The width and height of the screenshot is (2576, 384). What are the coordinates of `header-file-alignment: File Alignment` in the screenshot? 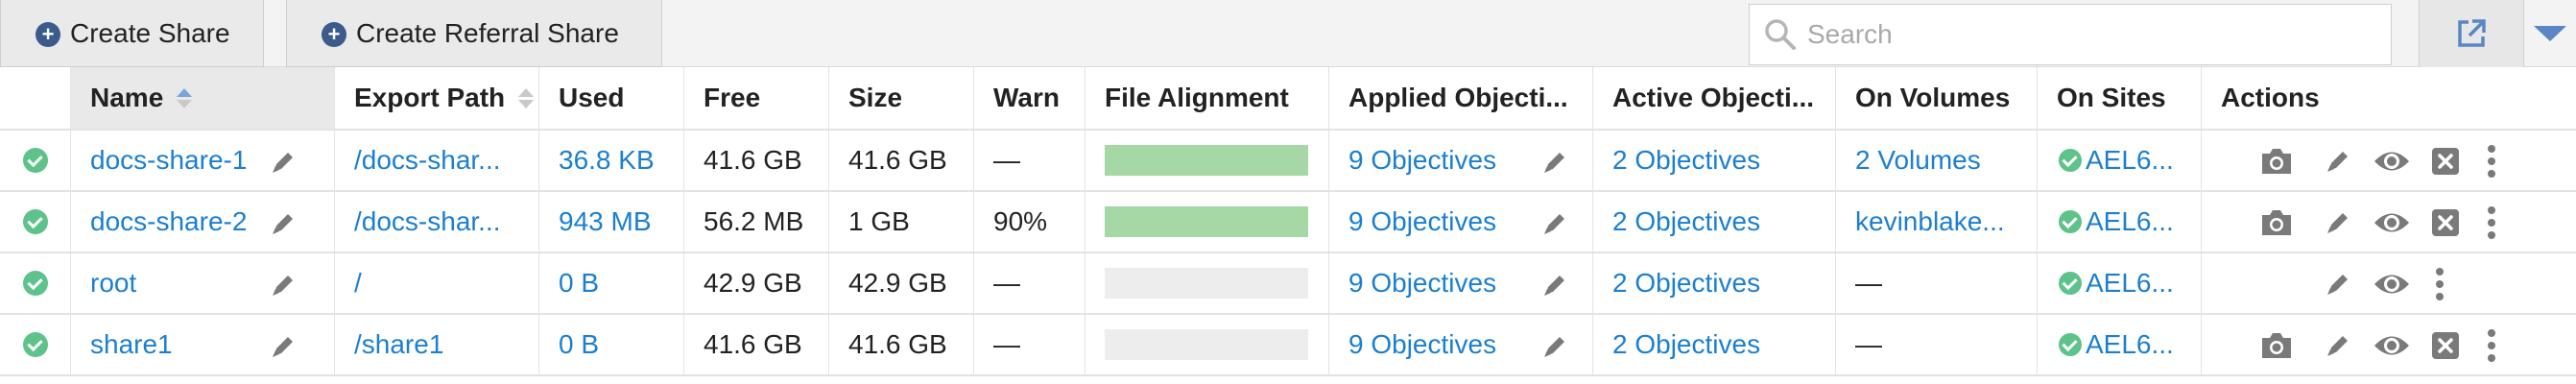 It's located at (1207, 98).